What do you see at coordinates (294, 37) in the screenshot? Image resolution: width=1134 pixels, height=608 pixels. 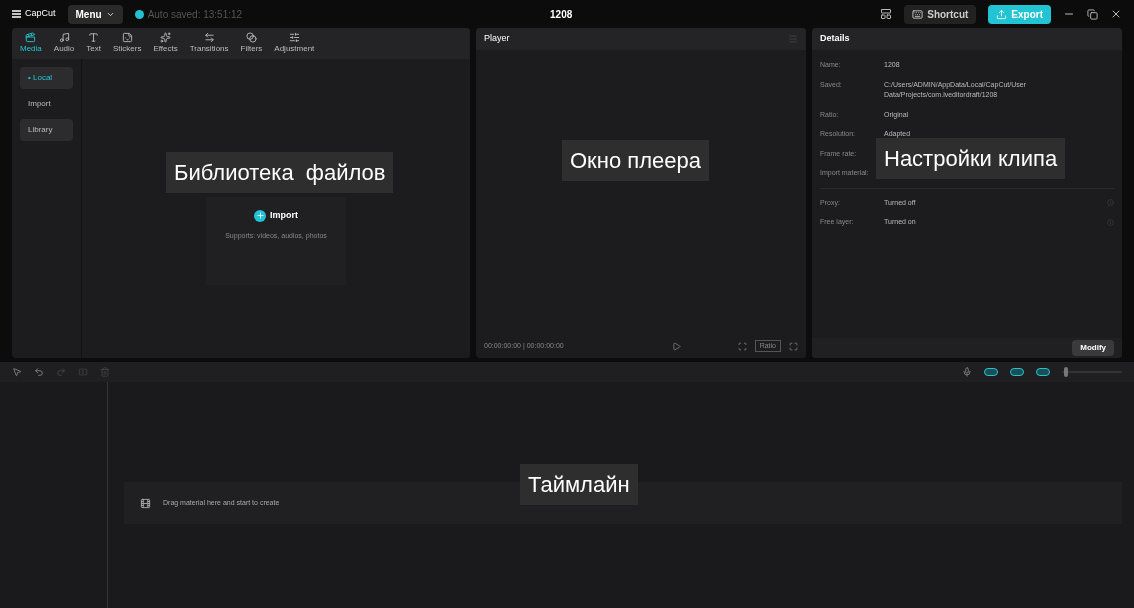 I see `adjustment-icon` at bounding box center [294, 37].